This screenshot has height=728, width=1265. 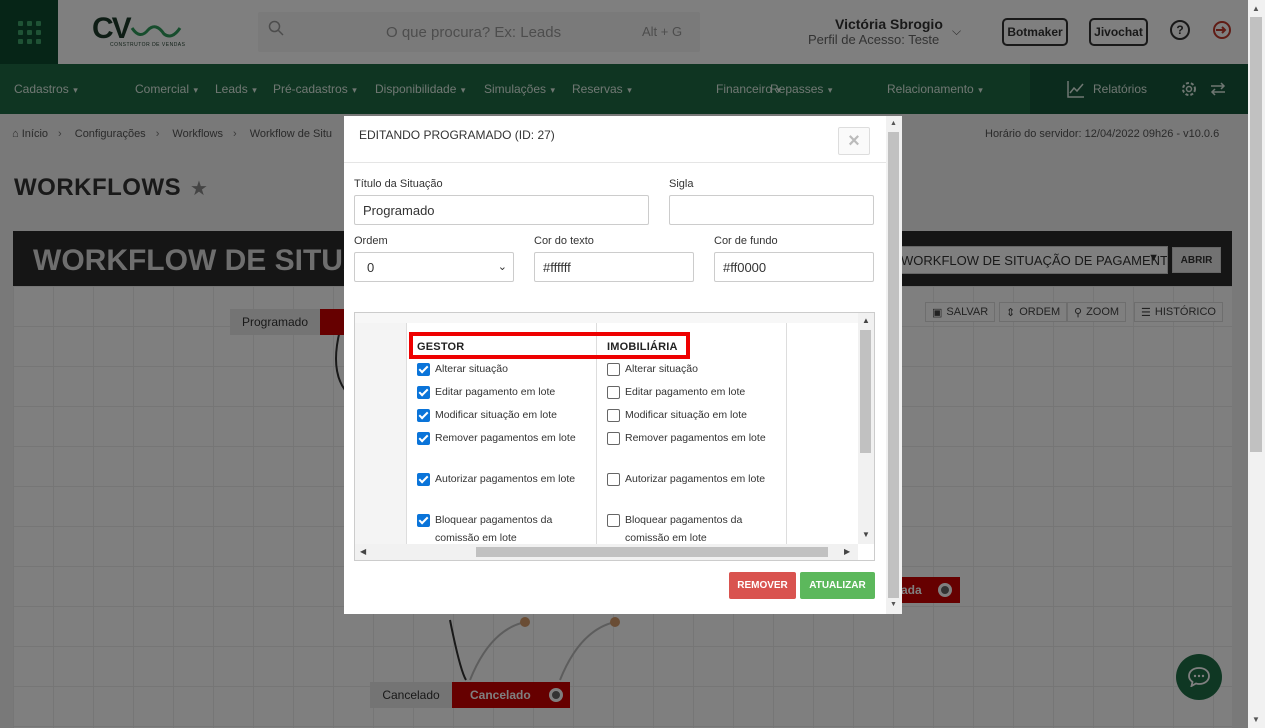 I want to click on page-scrollbar: ▲ ▼, so click(x=1256, y=364).